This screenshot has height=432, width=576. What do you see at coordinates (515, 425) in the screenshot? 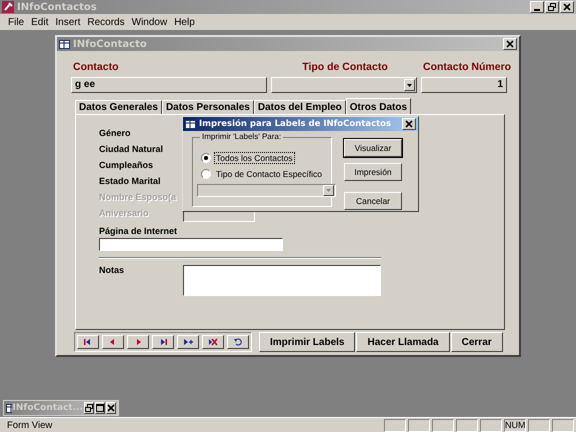
I see `status-indicator: NUM` at bounding box center [515, 425].